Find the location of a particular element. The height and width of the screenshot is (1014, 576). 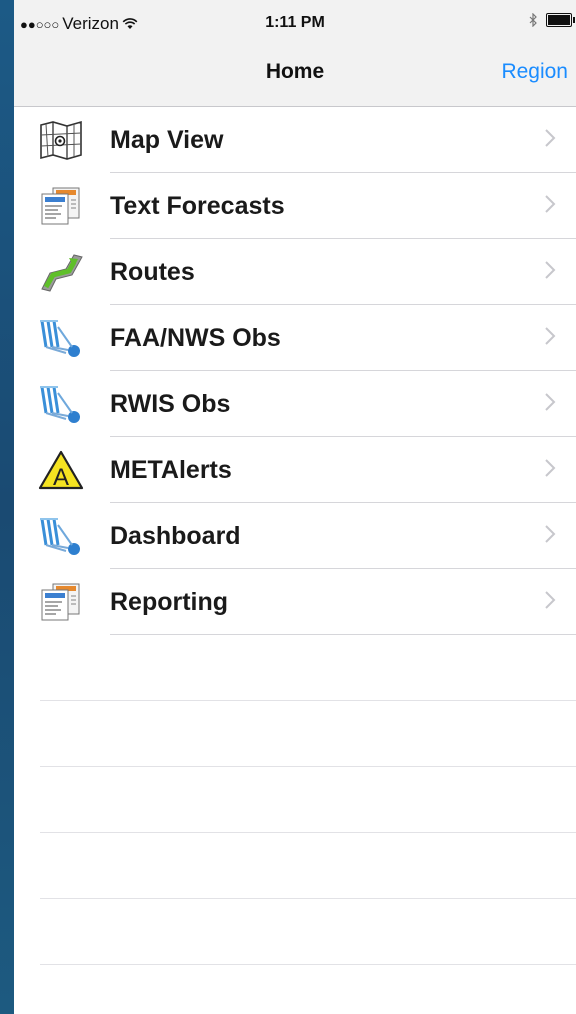

status-time: 1:11 PM is located at coordinates (295, 22).